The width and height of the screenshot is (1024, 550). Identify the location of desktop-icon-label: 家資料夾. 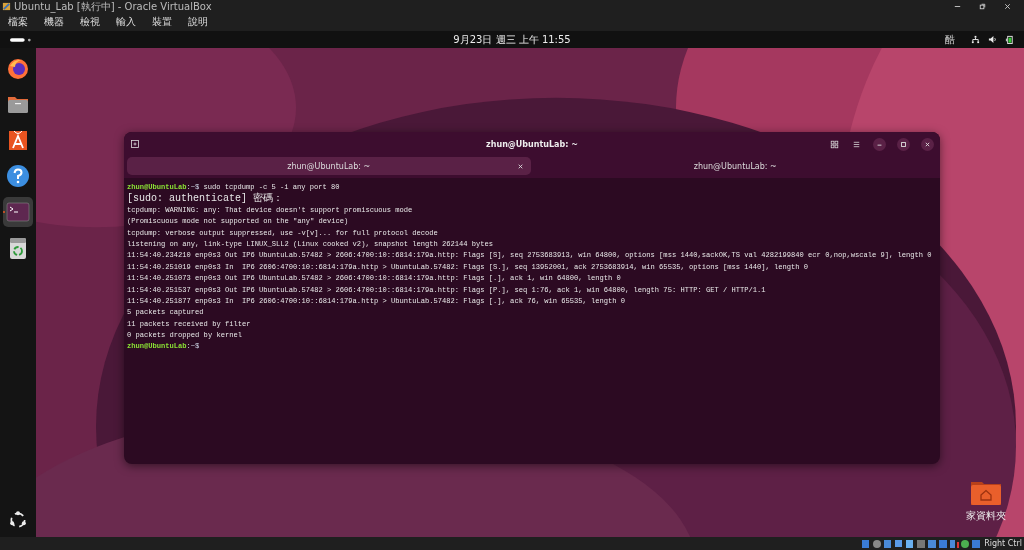
(986, 516).